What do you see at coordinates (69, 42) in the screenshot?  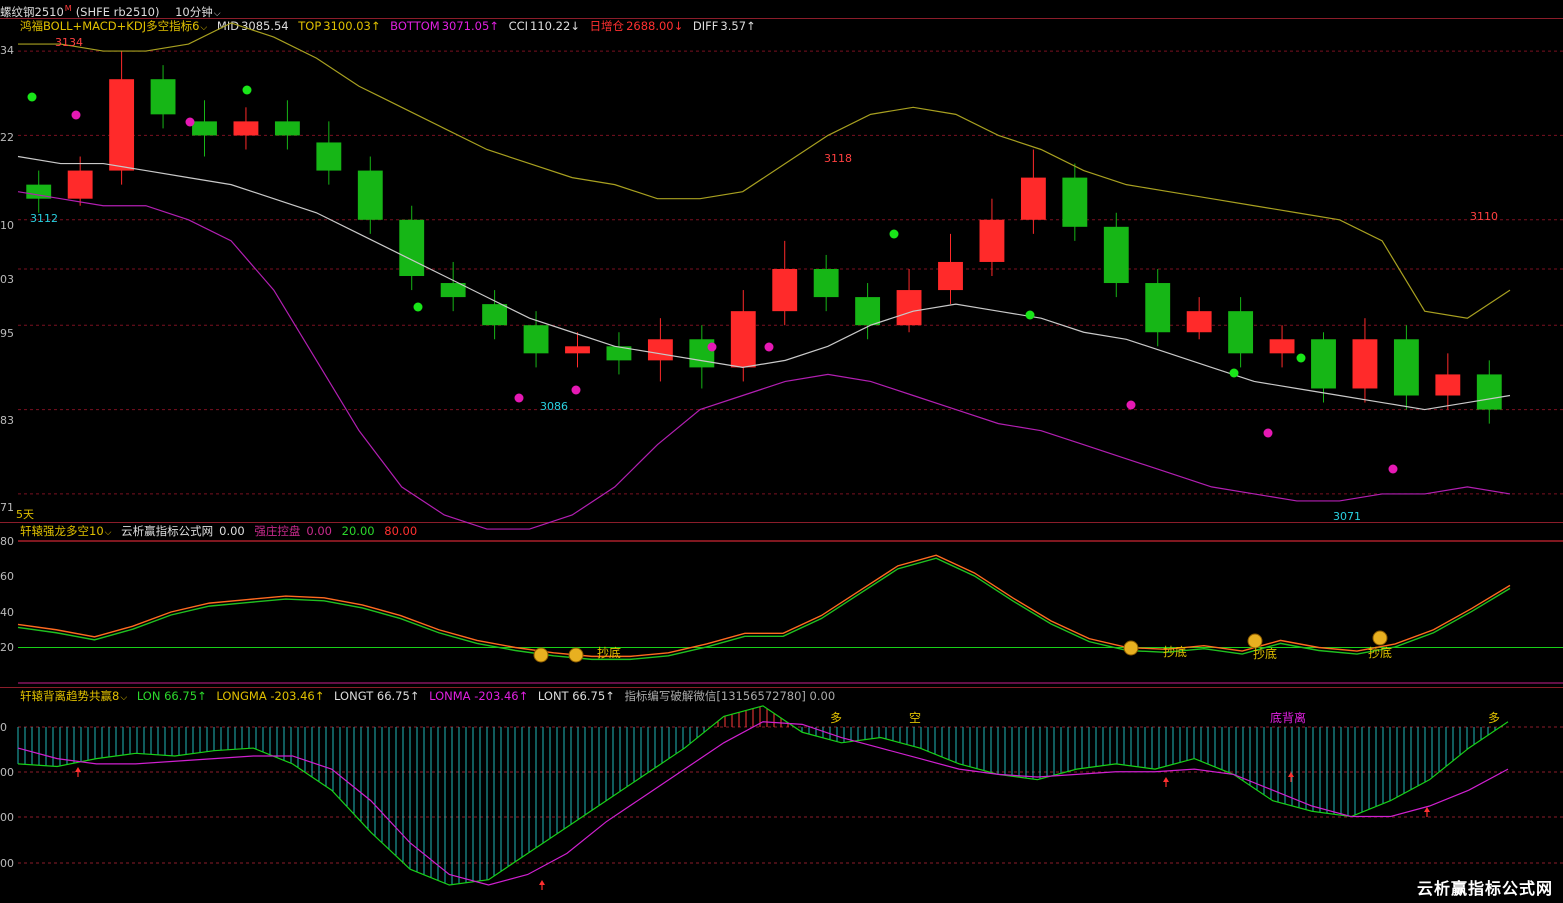 I see `price-annotation: 3134` at bounding box center [69, 42].